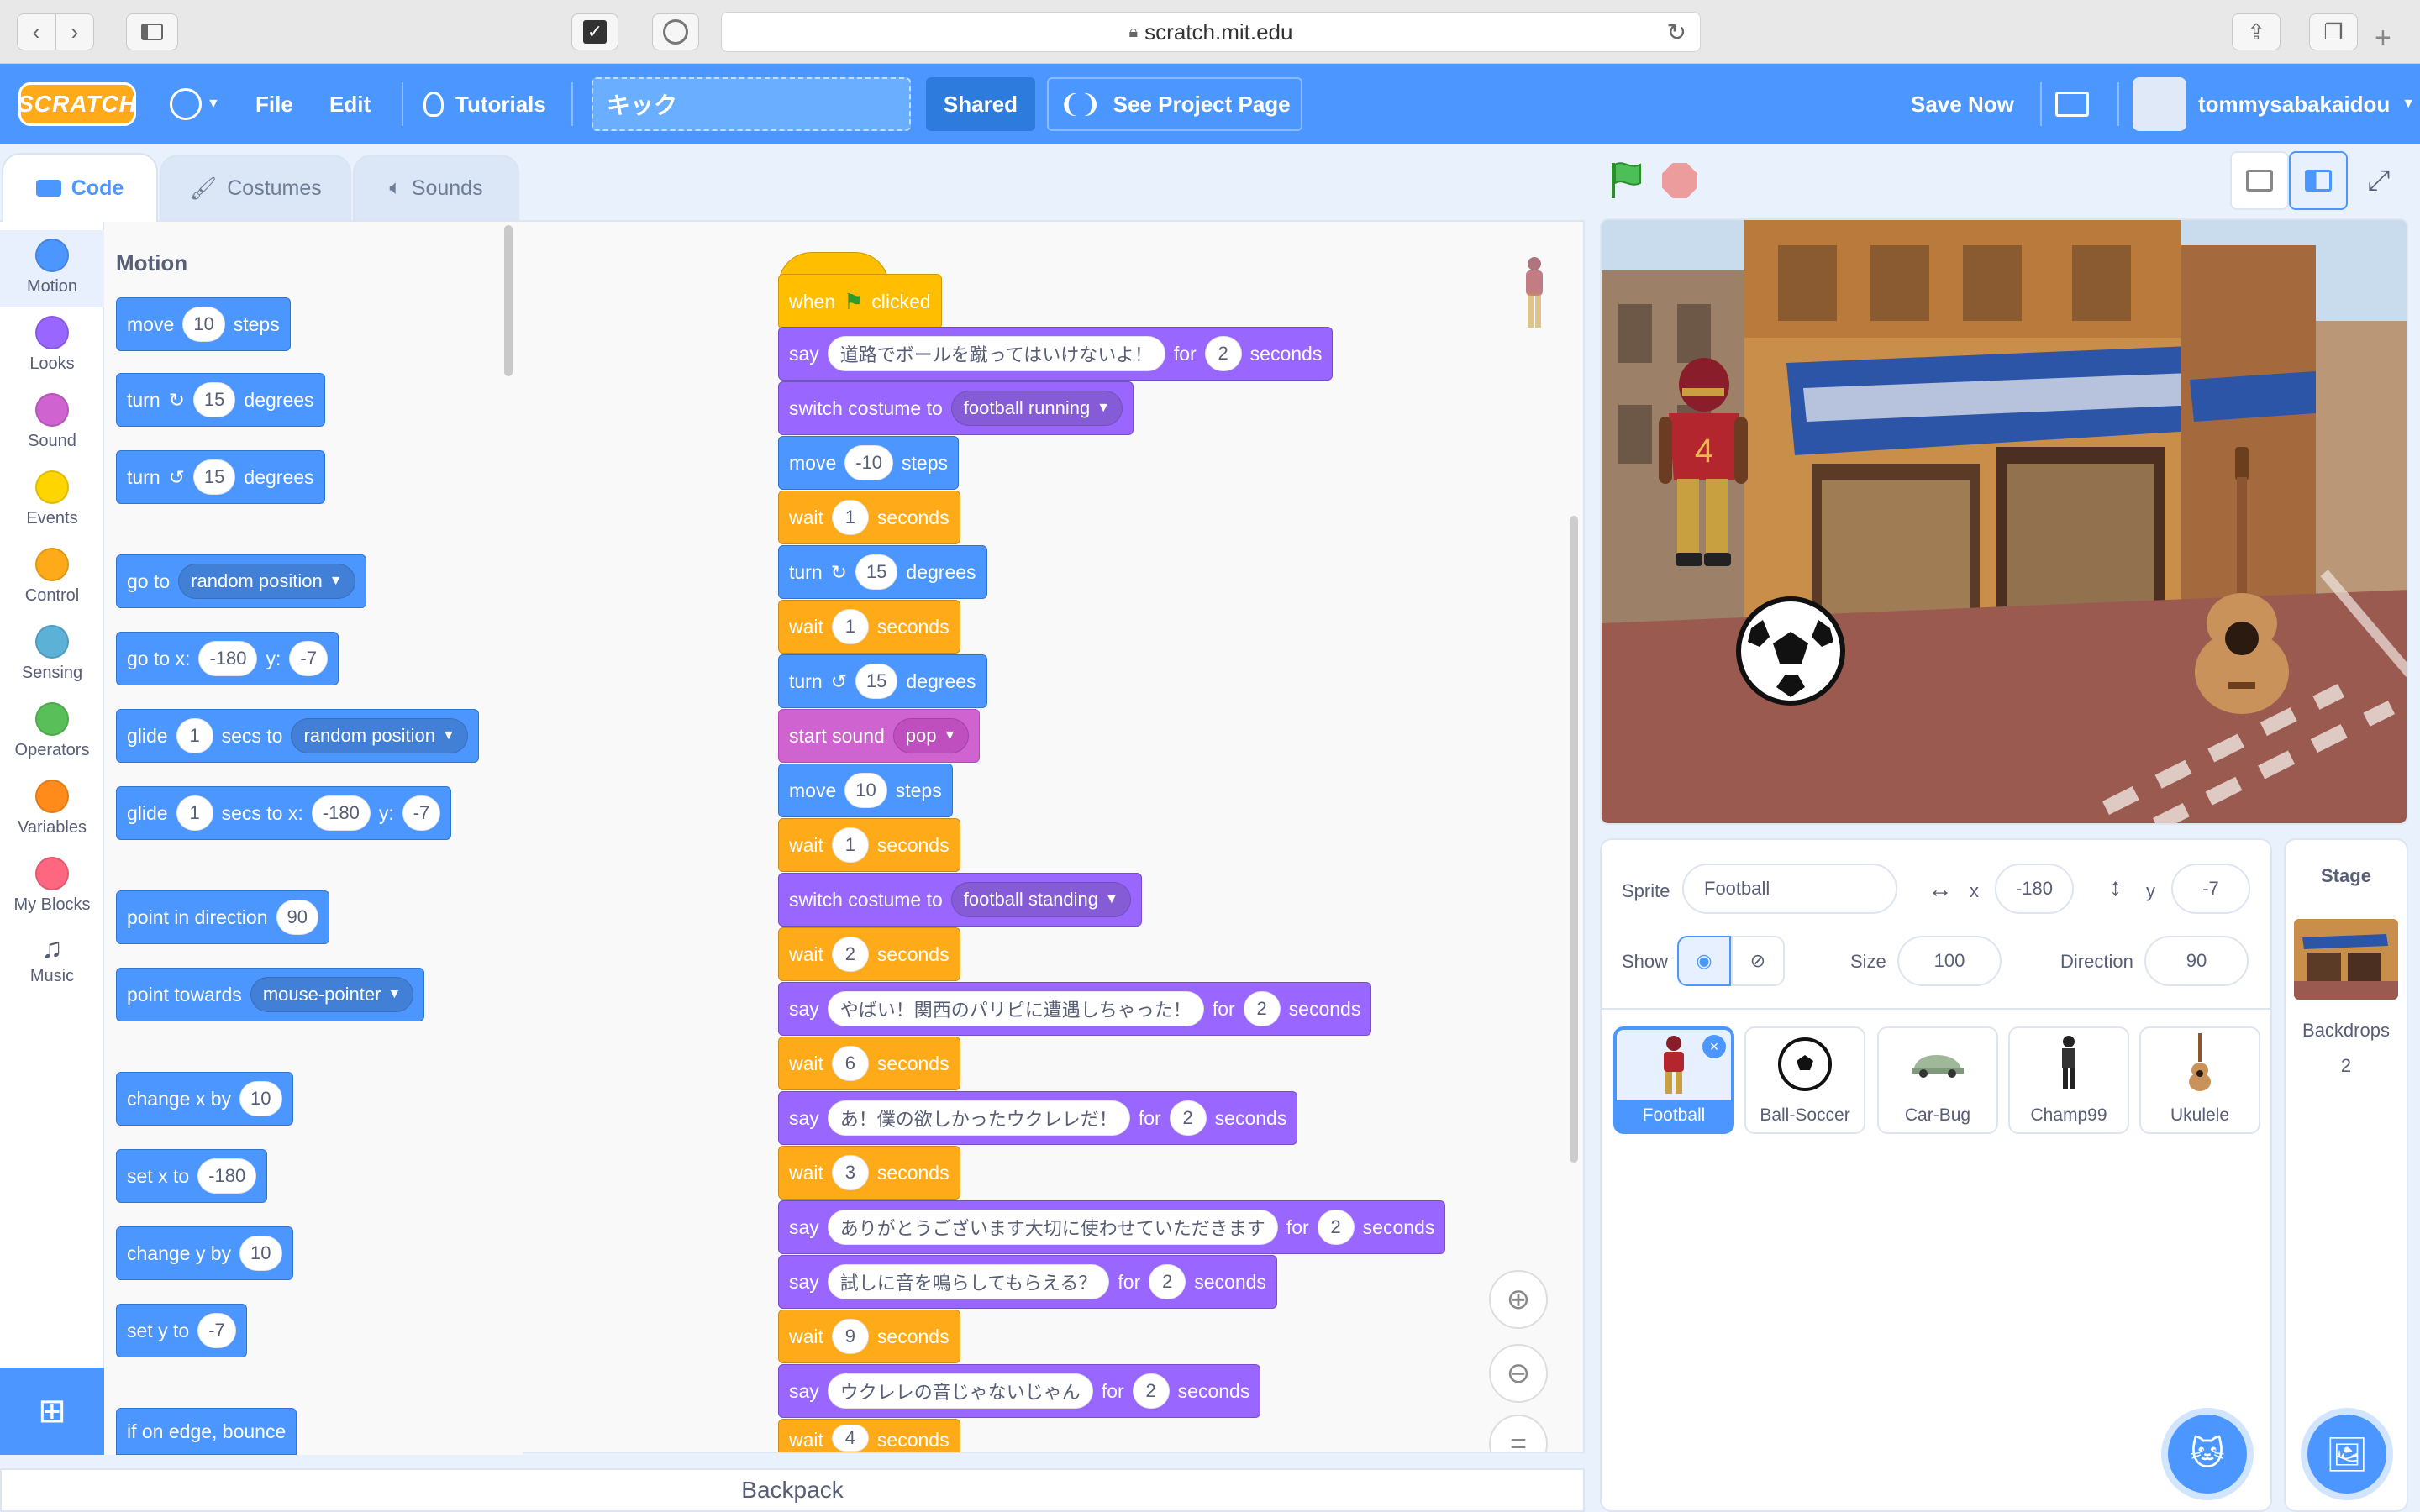 The image size is (2420, 1512). What do you see at coordinates (1075, 1009) in the screenshot?
I see `say-for-block: say やばい！関西のパリピに遭遇しちゃった！ for 2 seconds` at bounding box center [1075, 1009].